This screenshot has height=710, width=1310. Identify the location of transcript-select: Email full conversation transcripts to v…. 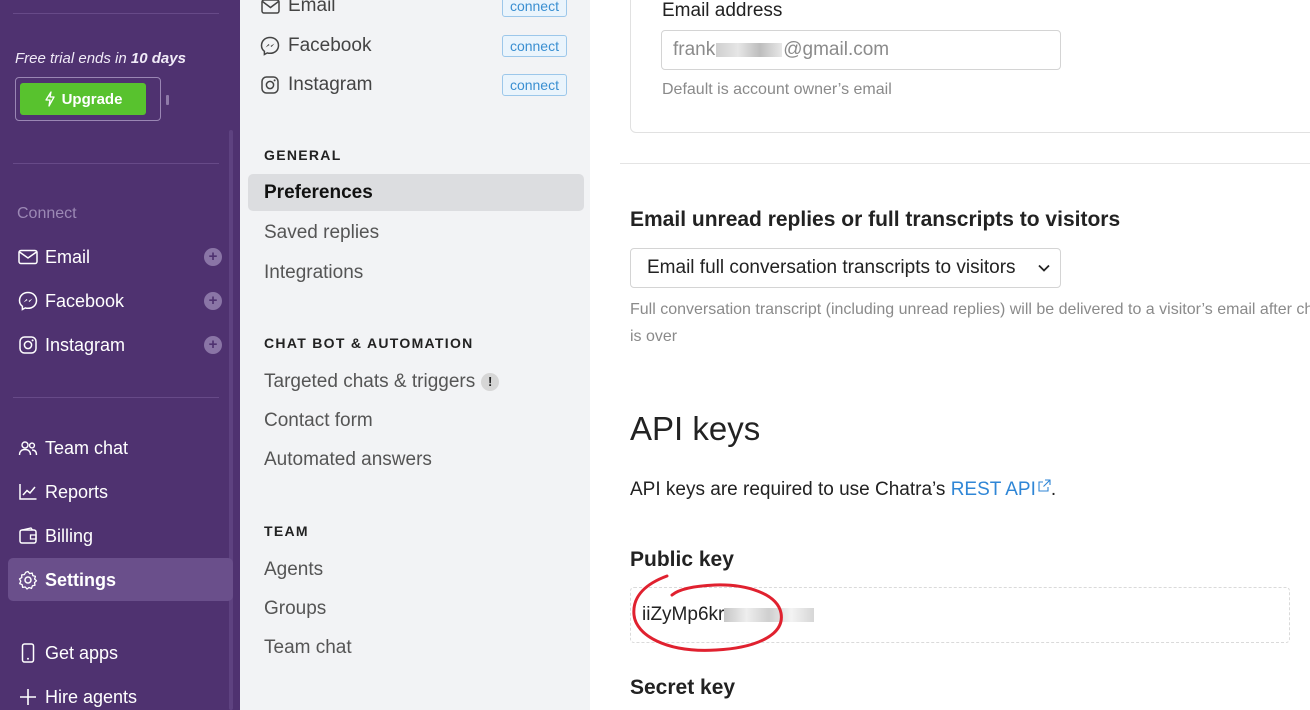
(845, 268).